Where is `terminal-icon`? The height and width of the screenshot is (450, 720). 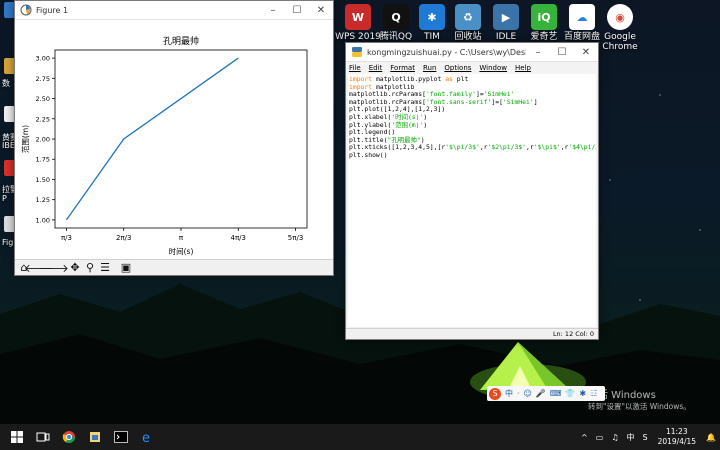 terminal-icon is located at coordinates (121, 437).